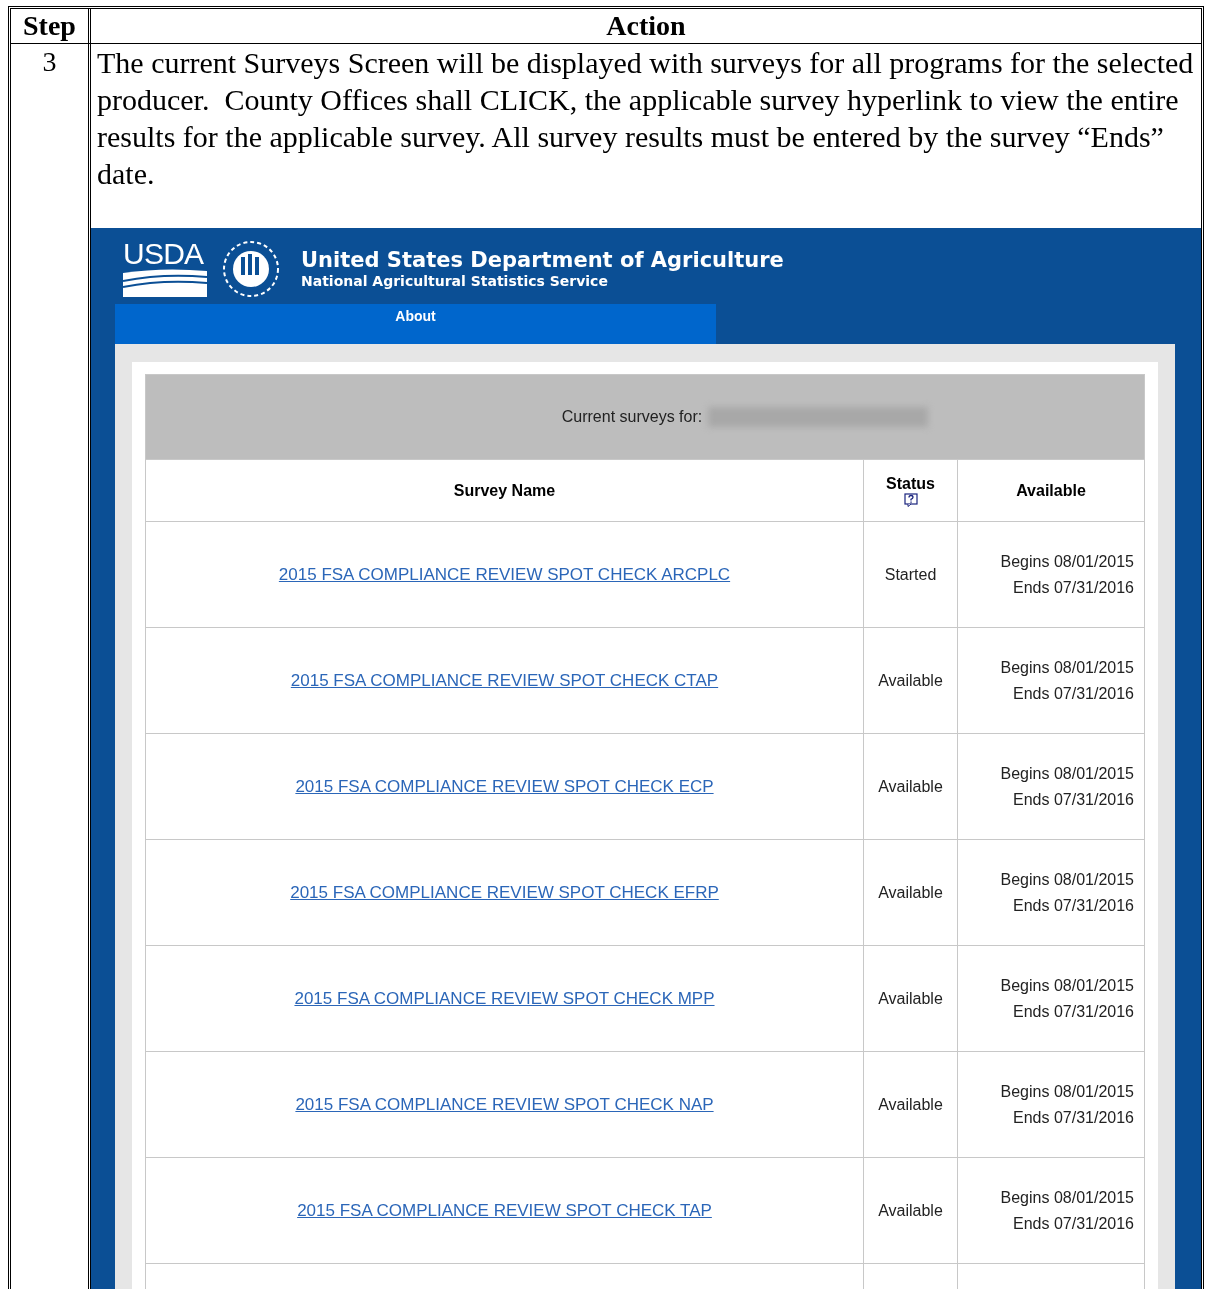 Image resolution: width=1206 pixels, height=1289 pixels. What do you see at coordinates (504, 680) in the screenshot?
I see `survey-link: 2015 FSA COMPLIANCE REVIEW SPOT CHECK CTAP` at bounding box center [504, 680].